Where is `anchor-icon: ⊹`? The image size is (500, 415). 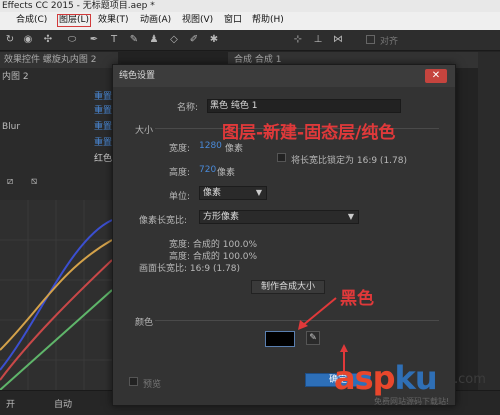
anchor-icon: ⊹ is located at coordinates (298, 40).